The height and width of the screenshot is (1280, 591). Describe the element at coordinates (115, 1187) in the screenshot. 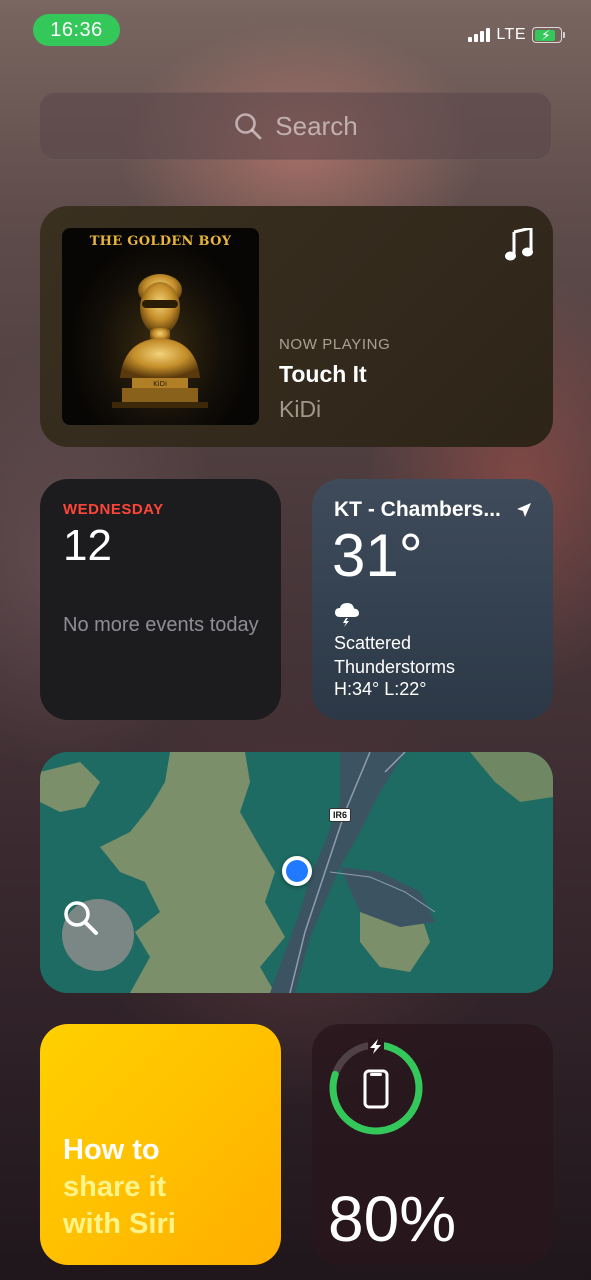

I see `siri-tip-line2: share it` at that location.